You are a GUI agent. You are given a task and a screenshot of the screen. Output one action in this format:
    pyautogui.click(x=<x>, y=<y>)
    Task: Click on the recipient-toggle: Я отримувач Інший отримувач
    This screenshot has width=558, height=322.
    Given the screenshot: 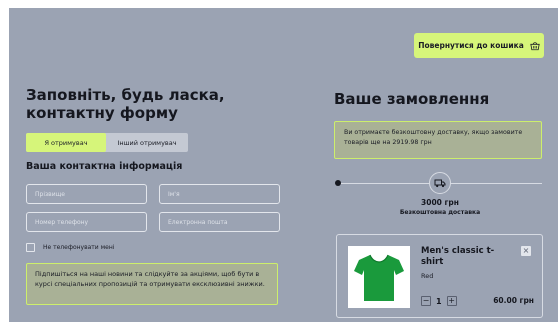 What is the action you would take?
    pyautogui.click(x=107, y=142)
    